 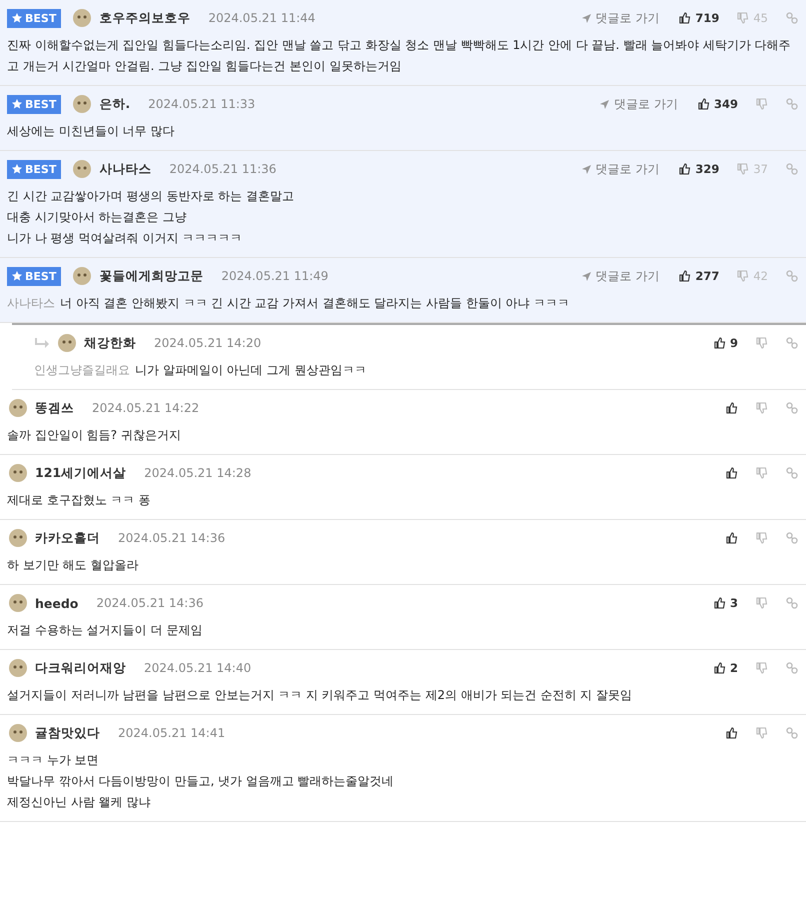 What do you see at coordinates (699, 18) in the screenshot?
I see `like-button: 719` at bounding box center [699, 18].